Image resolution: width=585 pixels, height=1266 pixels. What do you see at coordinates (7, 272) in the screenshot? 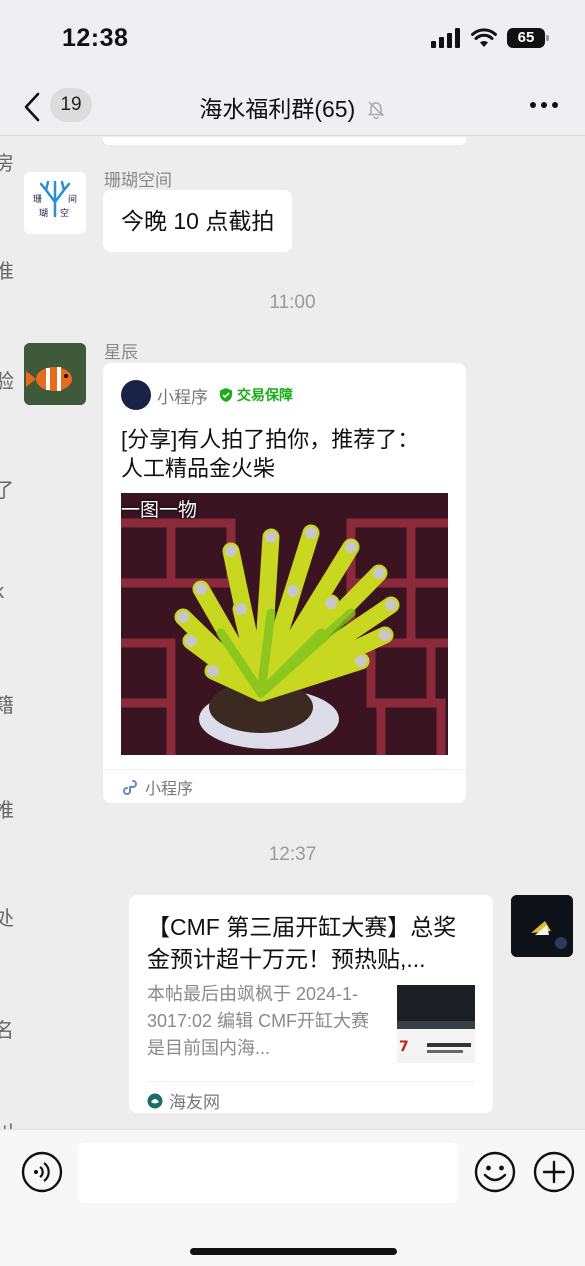
I see `edge-glyph: 准` at bounding box center [7, 272].